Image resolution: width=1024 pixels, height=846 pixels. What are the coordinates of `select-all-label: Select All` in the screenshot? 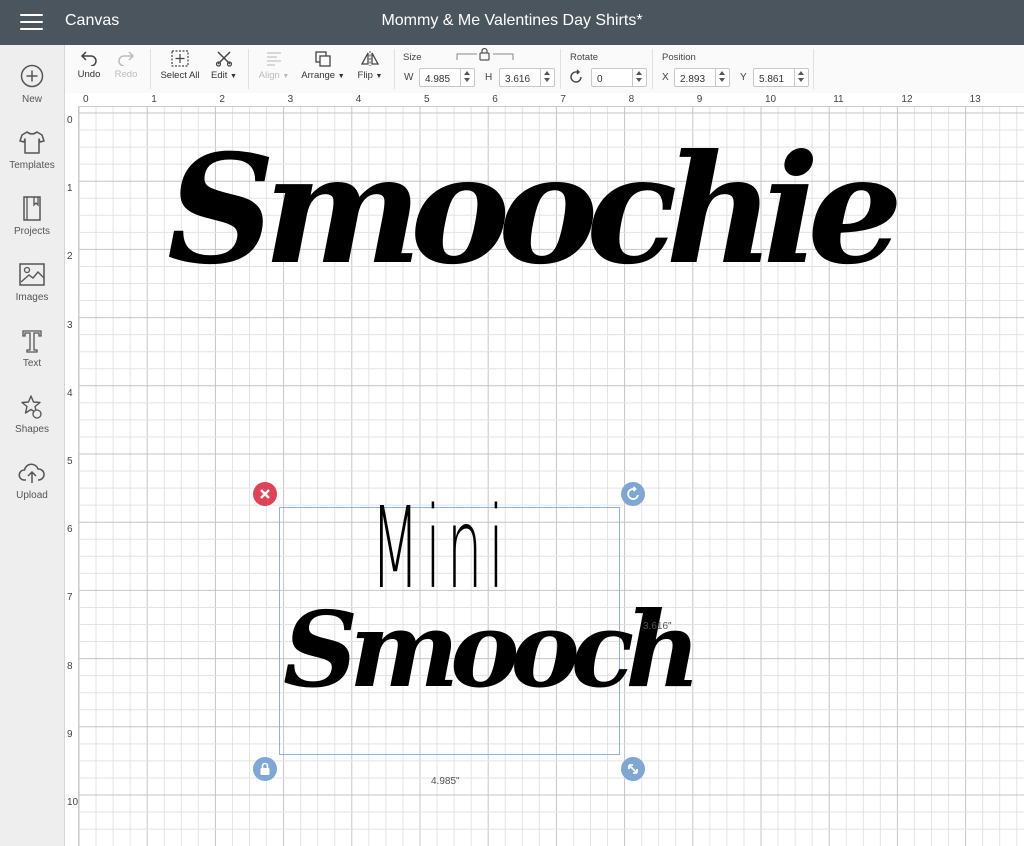 It's located at (180, 75).